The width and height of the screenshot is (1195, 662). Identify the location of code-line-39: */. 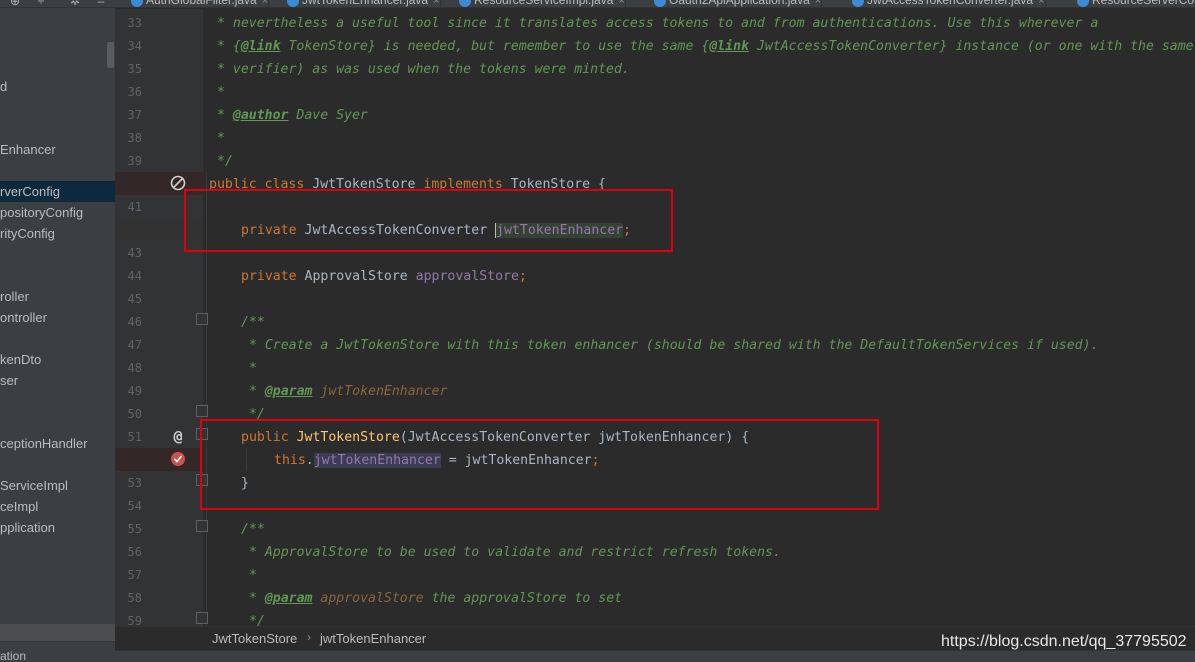
(225, 161).